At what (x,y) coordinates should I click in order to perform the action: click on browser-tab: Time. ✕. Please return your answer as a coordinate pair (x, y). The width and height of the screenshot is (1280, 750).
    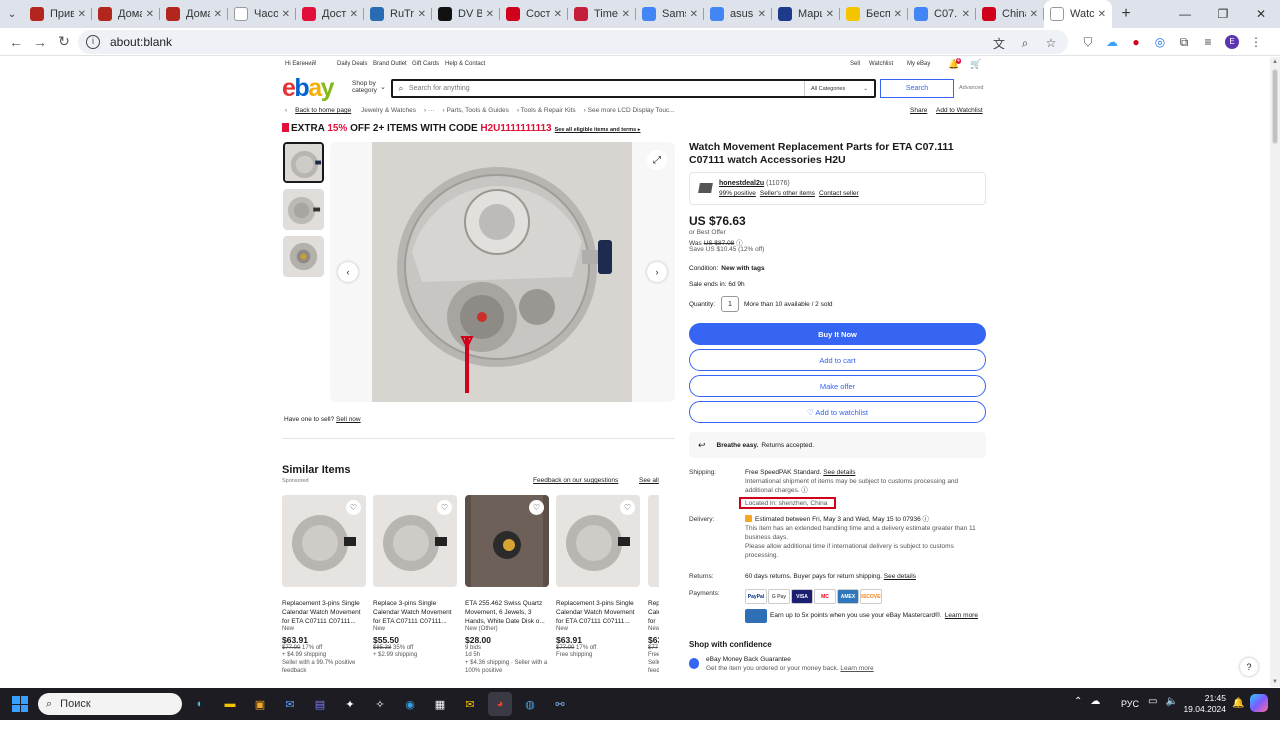
    Looking at the image, I should click on (602, 14).